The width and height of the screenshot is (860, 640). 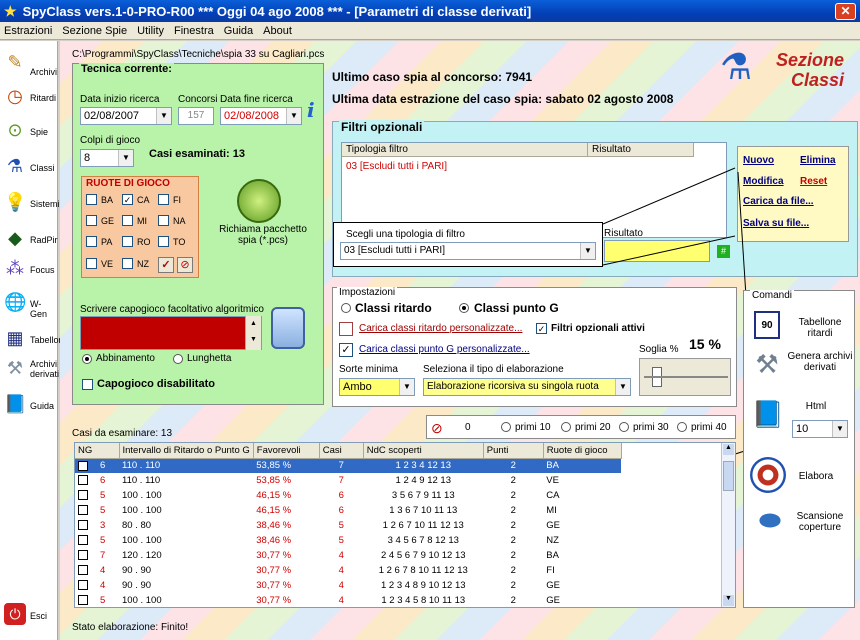 I want to click on modifica-link: Modifica, so click(x=763, y=181).